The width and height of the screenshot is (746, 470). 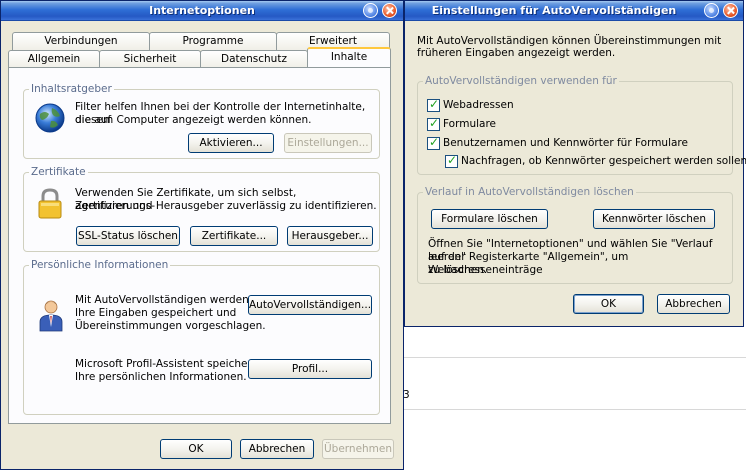 I want to click on autocomplete-intro-2: früheren Eingaben angezeigt werden., so click(x=516, y=53).